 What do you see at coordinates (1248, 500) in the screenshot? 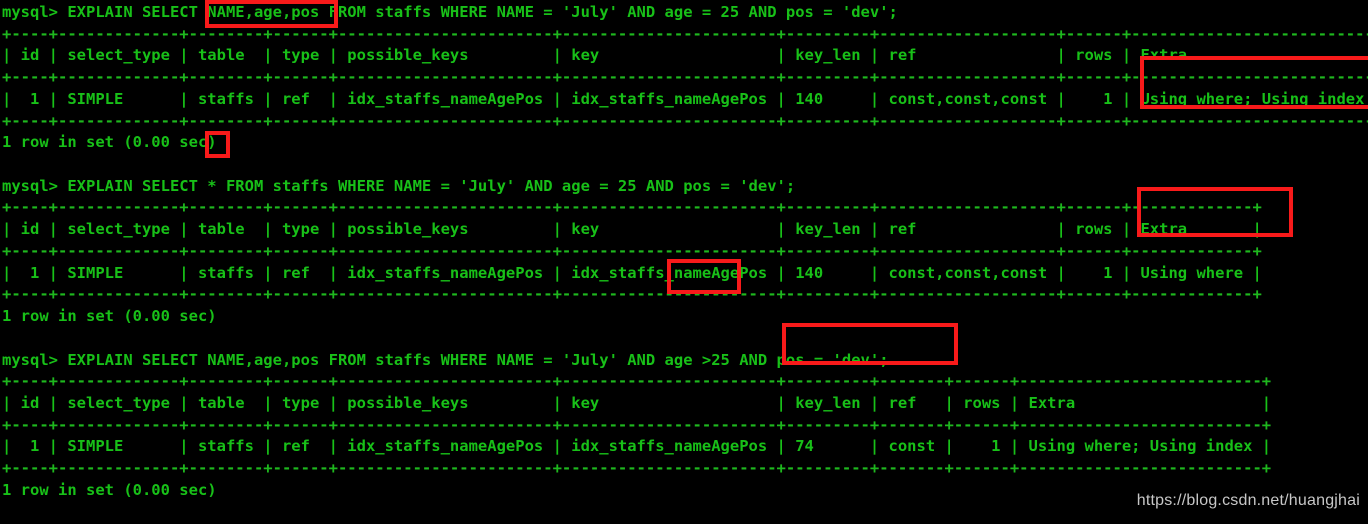
I see `watermark-url: https://blog.csdn.net/huangjhai` at bounding box center [1248, 500].